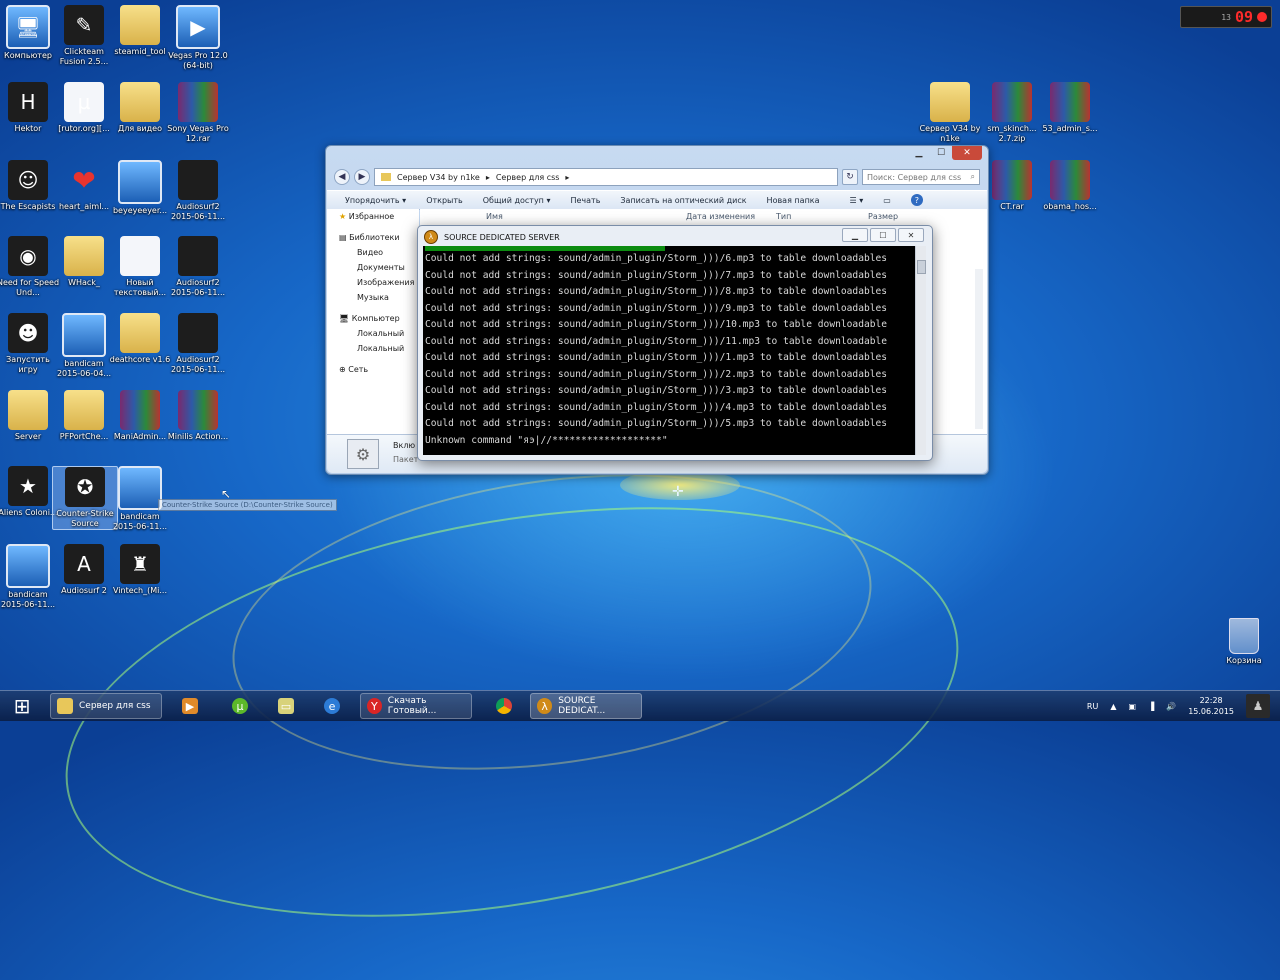 This screenshot has height=980, width=1280. I want to click on desktop-icon-deathcore: deathcore v1.6, so click(140, 339).